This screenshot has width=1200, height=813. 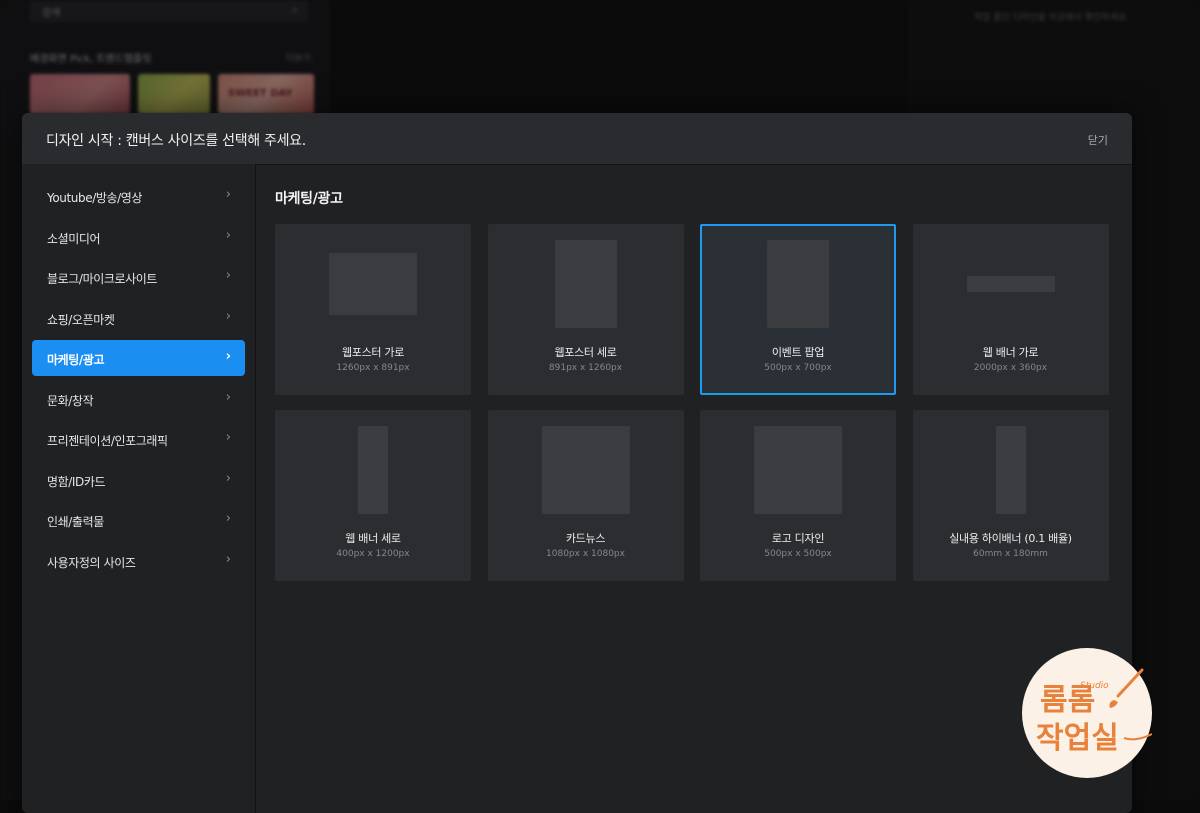 What do you see at coordinates (76, 360) in the screenshot?
I see `sidebar-item-label: 마케팅/광고` at bounding box center [76, 360].